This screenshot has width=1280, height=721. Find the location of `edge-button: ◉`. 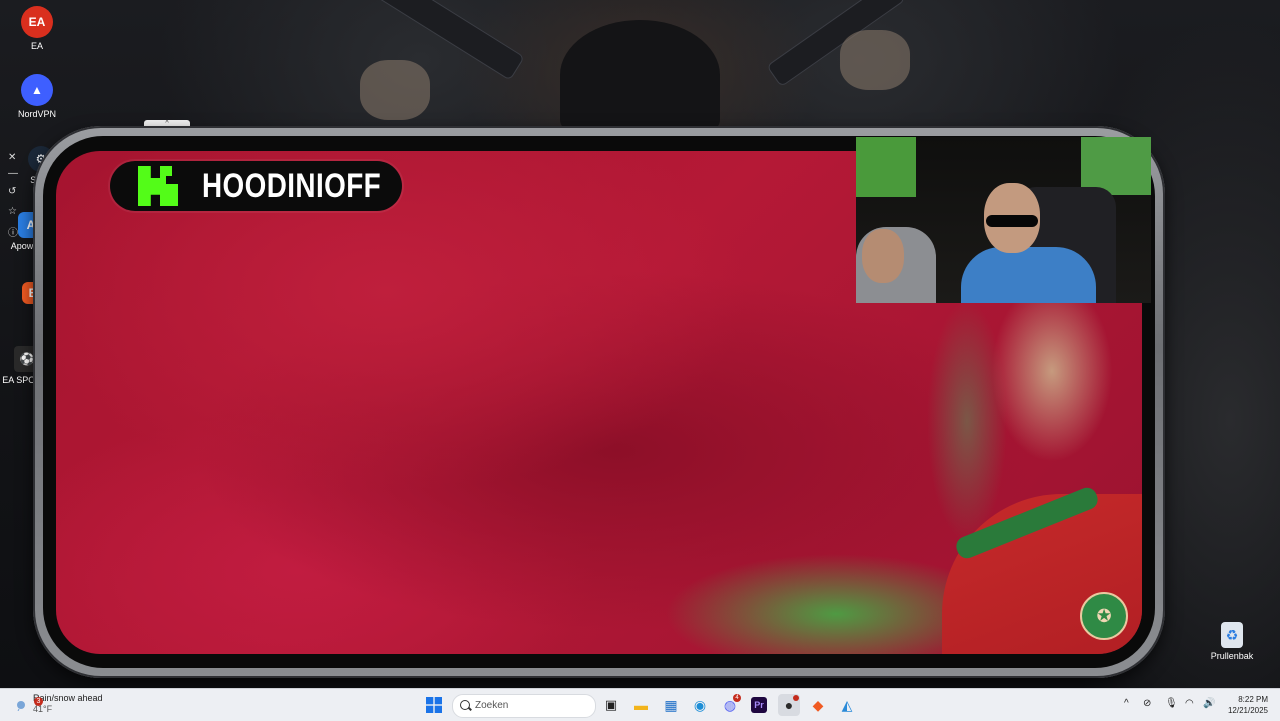

edge-button: ◉ is located at coordinates (700, 705).